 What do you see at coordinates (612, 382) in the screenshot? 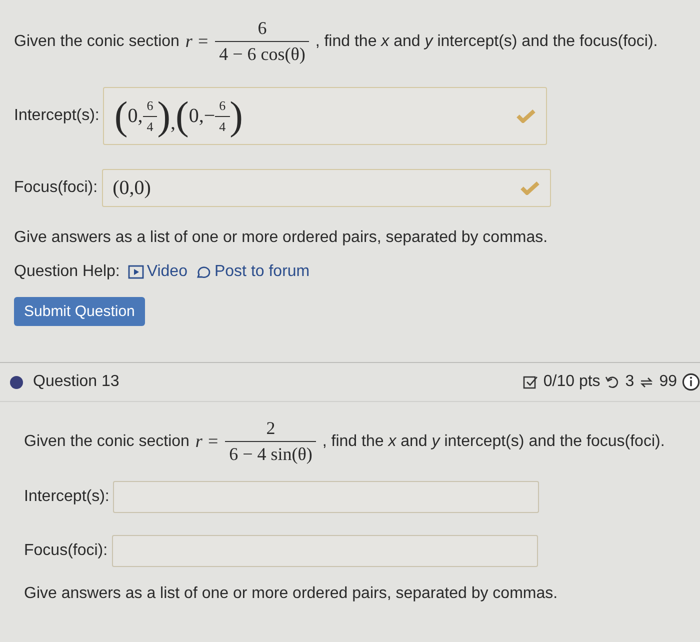
I see `undo-icon` at bounding box center [612, 382].